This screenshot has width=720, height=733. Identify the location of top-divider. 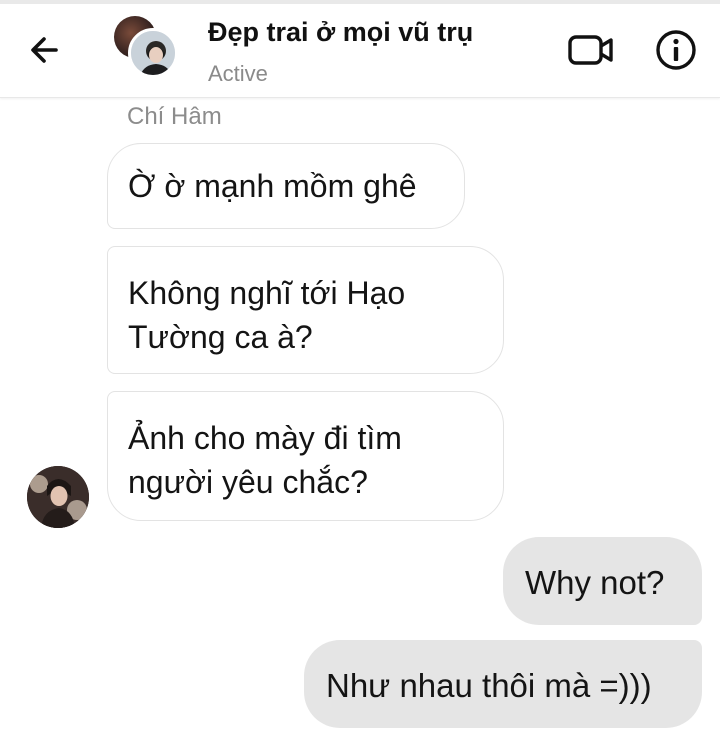
(360, 2).